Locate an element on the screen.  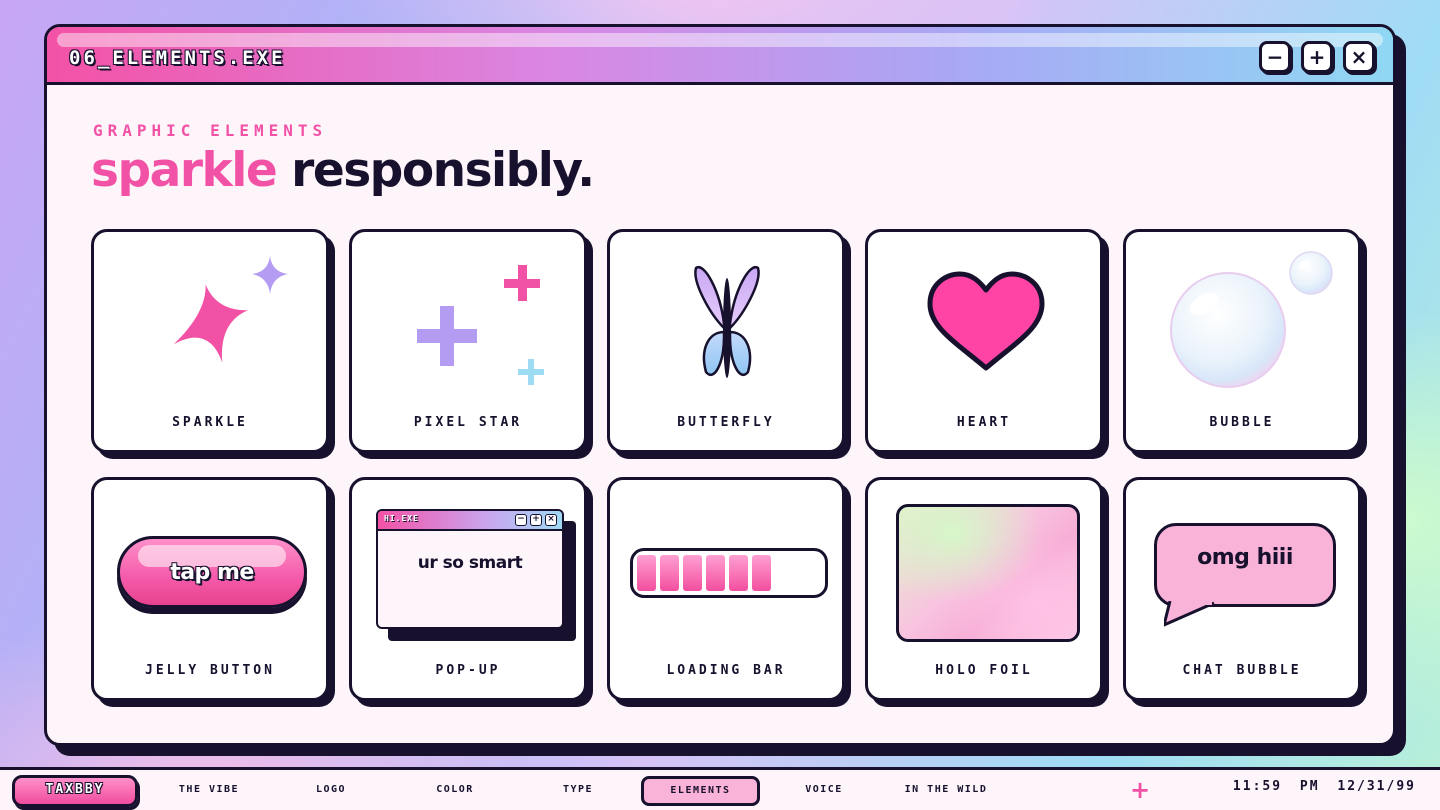
popup-close-icon: × is located at coordinates (551, 520).